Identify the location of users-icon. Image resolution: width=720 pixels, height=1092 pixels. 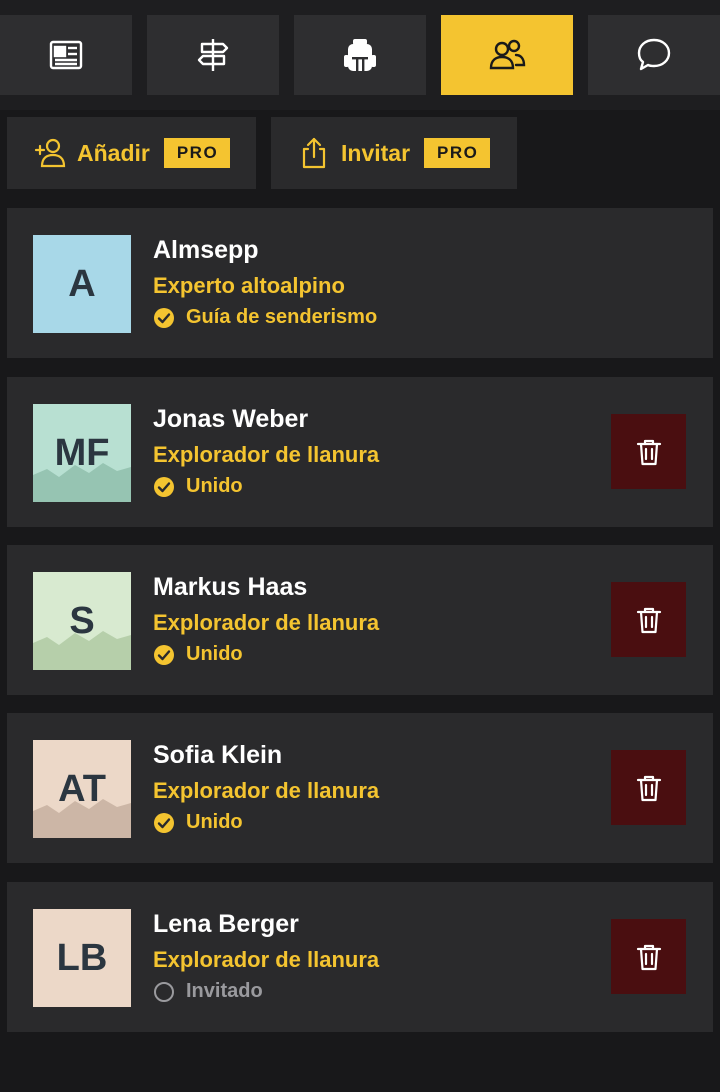
(507, 54).